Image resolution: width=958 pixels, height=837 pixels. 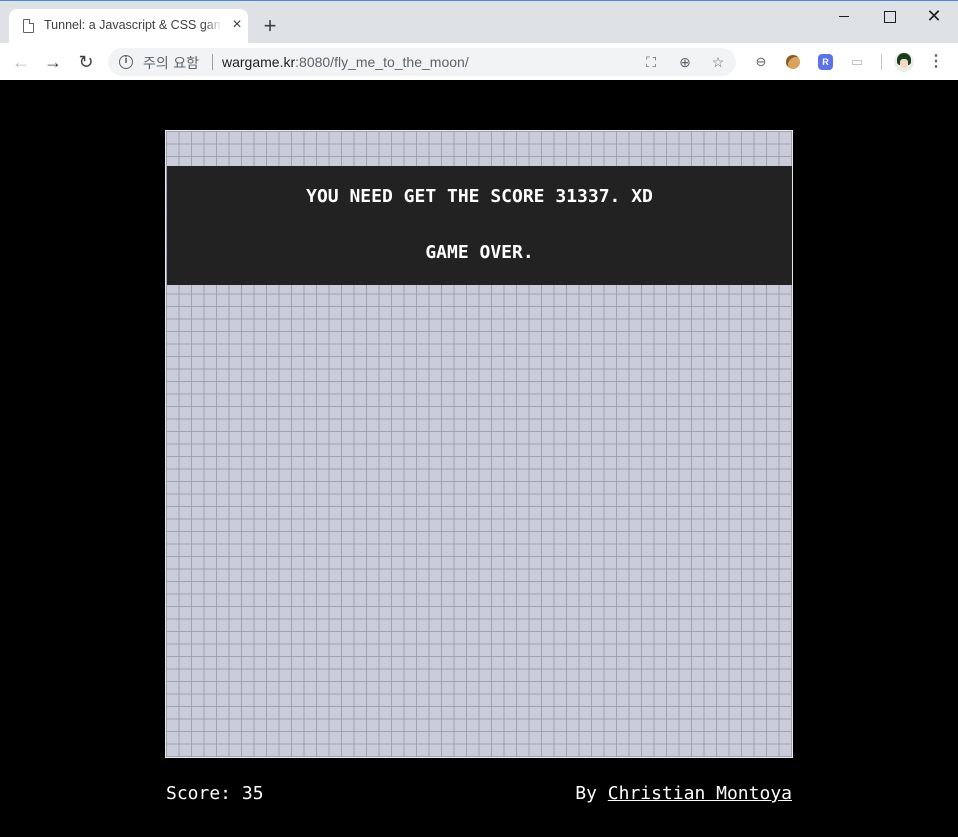 What do you see at coordinates (237, 25) in the screenshot?
I see `tab-close-icon: ×` at bounding box center [237, 25].